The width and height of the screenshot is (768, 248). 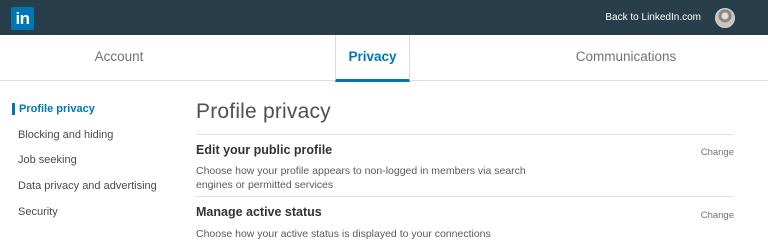 What do you see at coordinates (84, 186) in the screenshot?
I see `sidebar-item-data-privacy-and-advertising: Data privacy and advertising` at bounding box center [84, 186].